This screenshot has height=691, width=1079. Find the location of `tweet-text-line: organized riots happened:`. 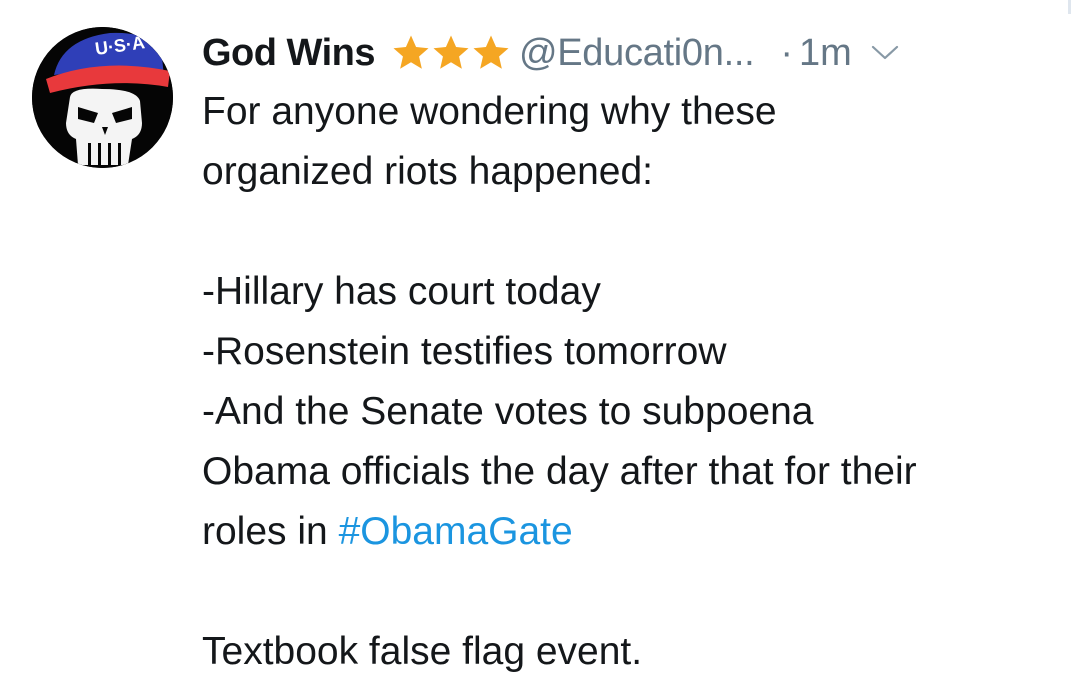

tweet-text-line: organized riots happened: is located at coordinates (427, 171).